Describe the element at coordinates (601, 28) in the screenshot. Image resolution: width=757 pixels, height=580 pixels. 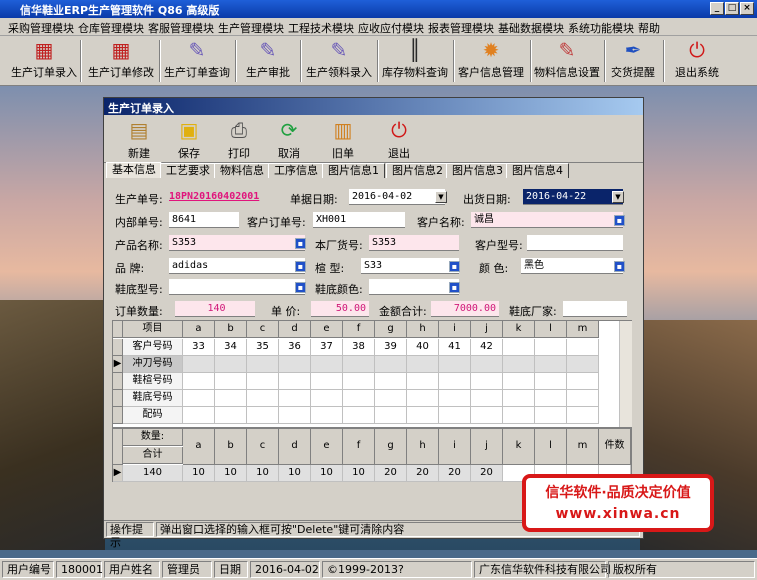
I see `menu-system: 系统功能模块` at that location.